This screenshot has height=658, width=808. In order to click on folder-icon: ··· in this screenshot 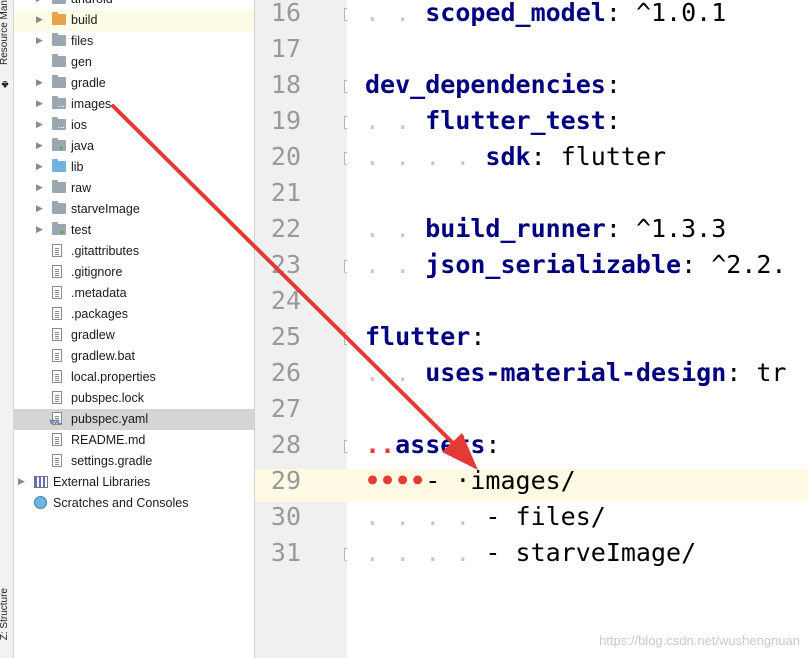, I will do `click(59, 124)`.